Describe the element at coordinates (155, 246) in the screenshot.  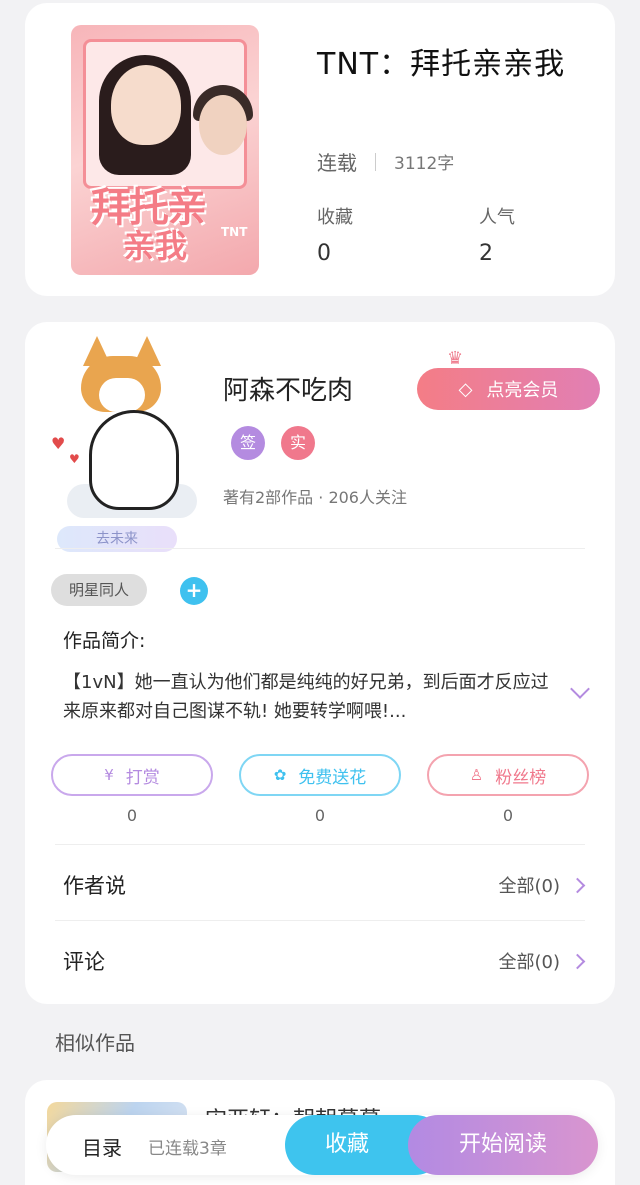
I see `cover-title-art-line2: 亲我` at that location.